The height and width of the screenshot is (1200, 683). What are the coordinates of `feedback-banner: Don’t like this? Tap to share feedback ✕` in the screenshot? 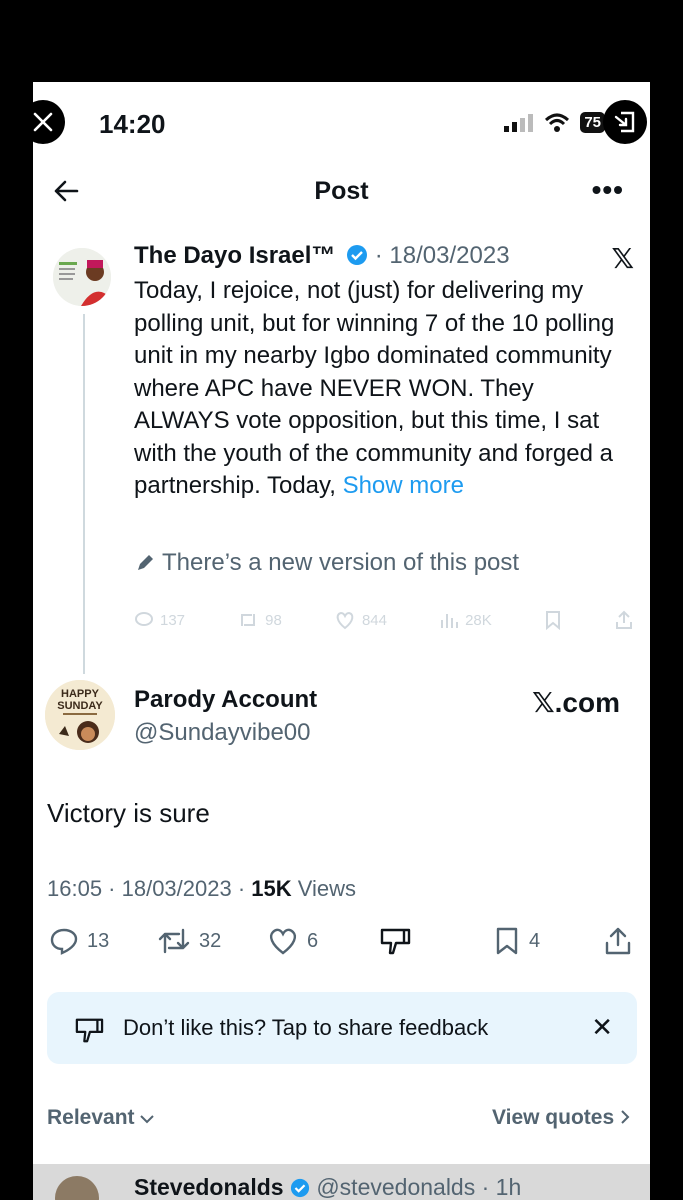 It's located at (342, 1028).